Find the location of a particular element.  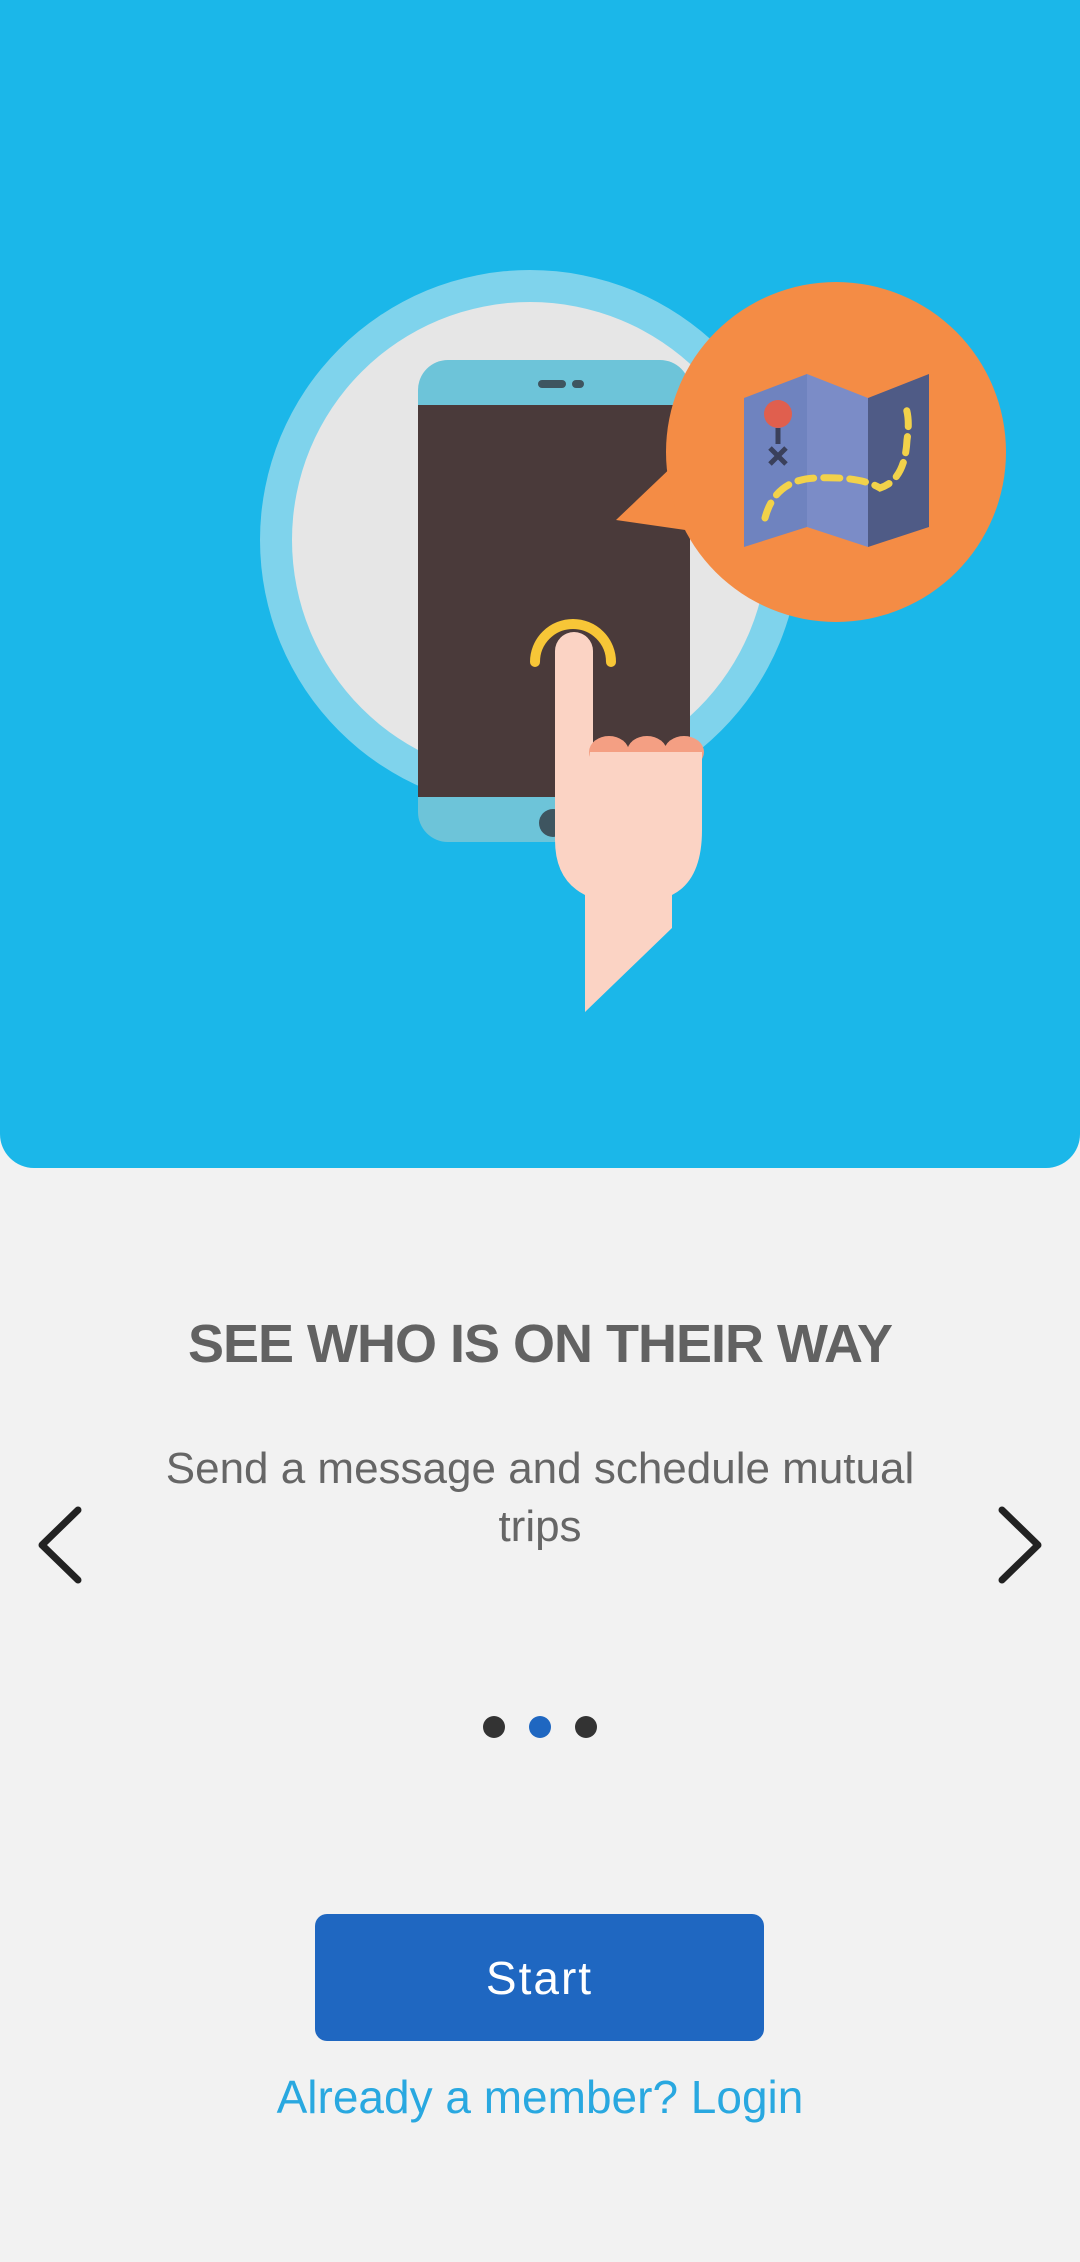

page-indicator is located at coordinates (540, 1728).